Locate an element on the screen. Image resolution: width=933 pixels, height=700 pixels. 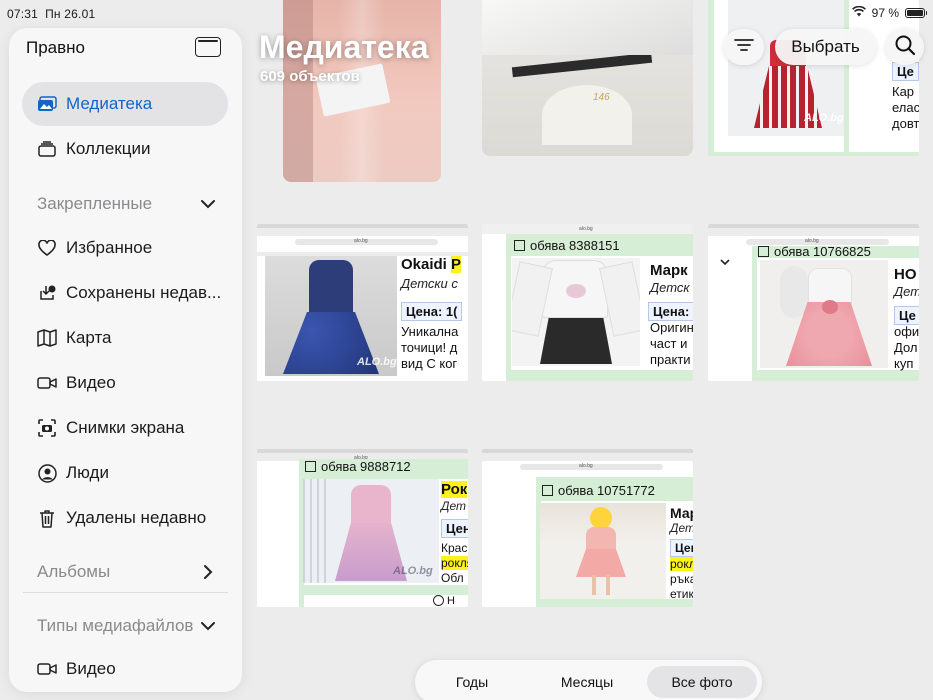
item-count: 609 объектов is located at coordinates (310, 76).